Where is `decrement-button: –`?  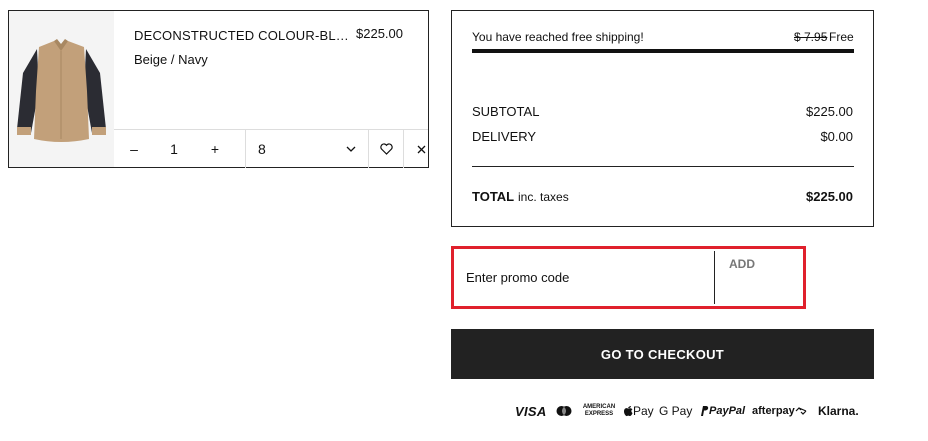
decrement-button: – is located at coordinates (134, 149).